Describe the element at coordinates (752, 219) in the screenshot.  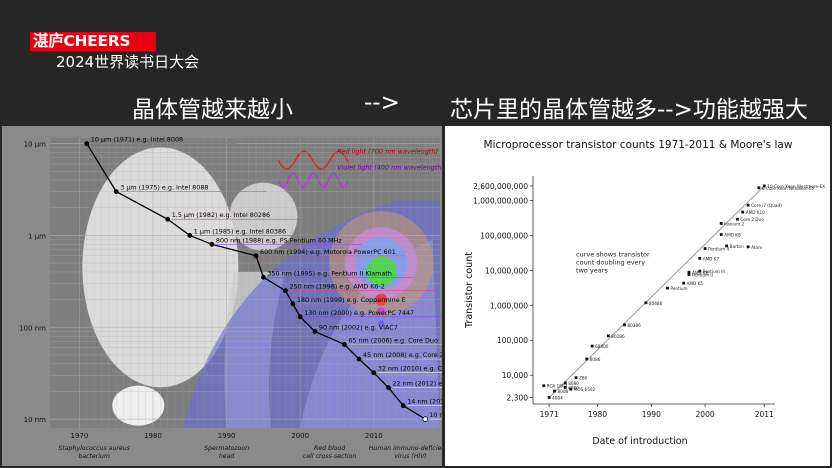
I see `data-label: Core 2 Duo` at that location.